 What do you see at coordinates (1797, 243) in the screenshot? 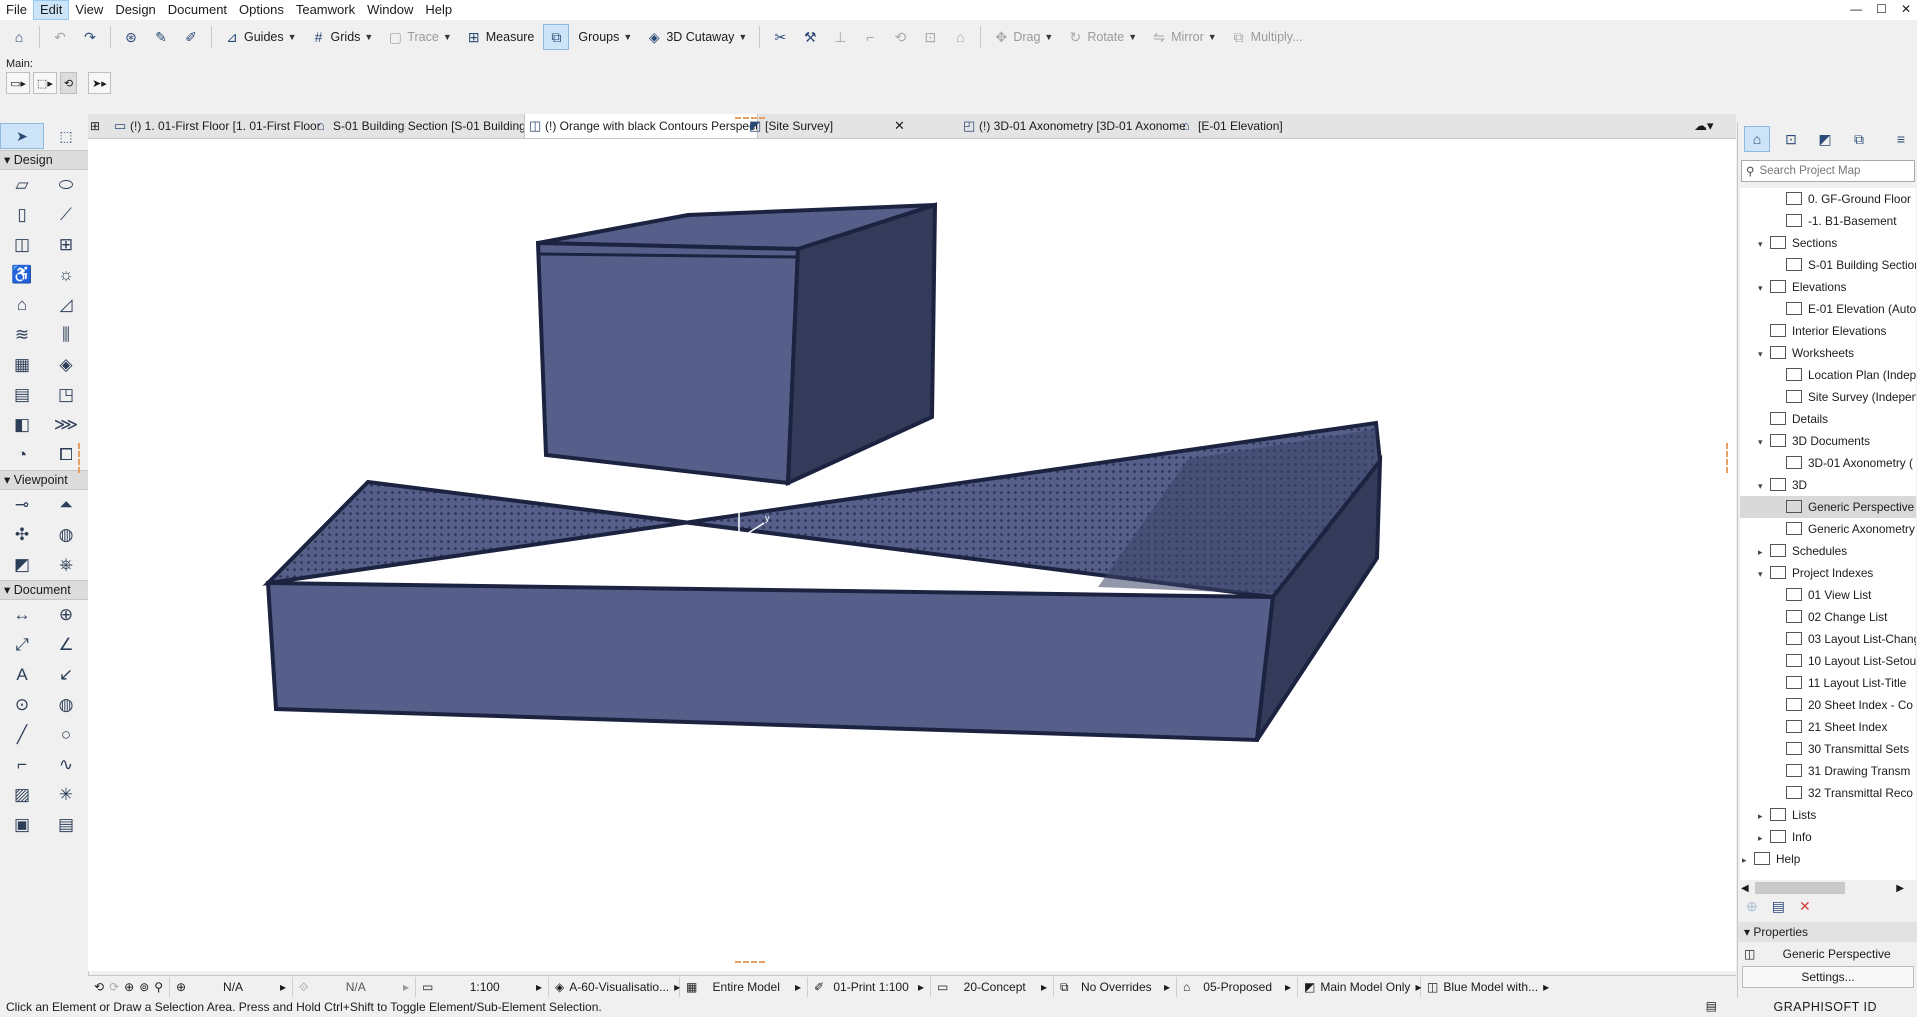
I see `project-map-item: ▾ Sections` at bounding box center [1797, 243].